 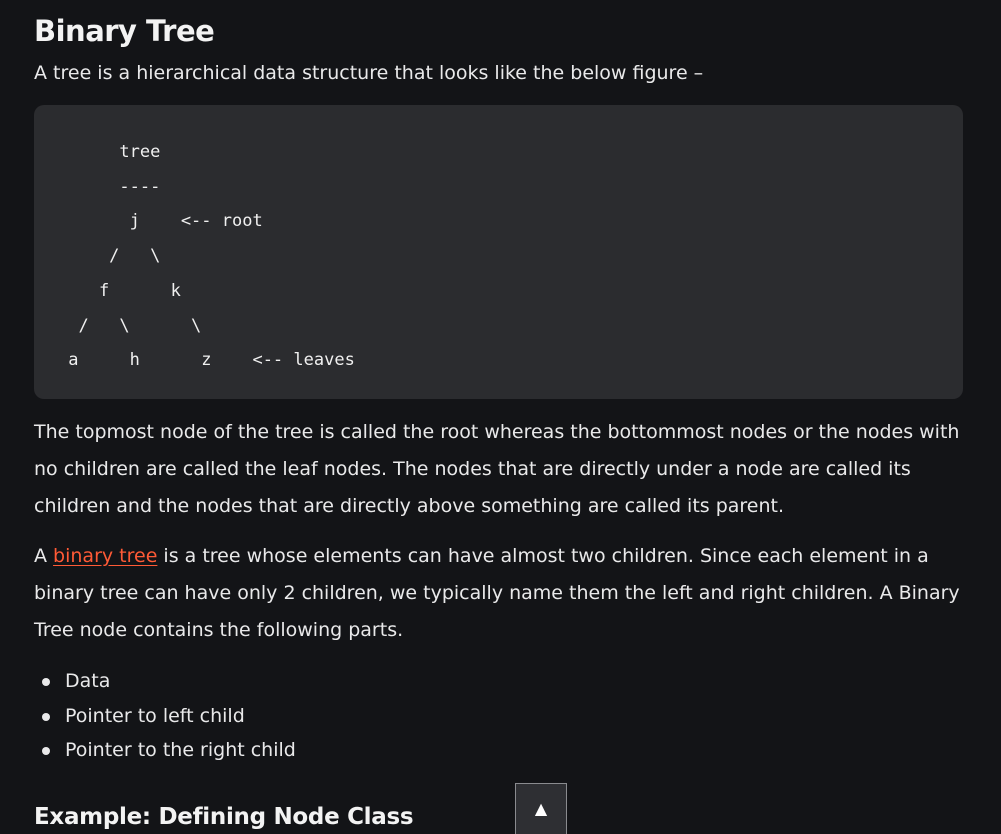 I want to click on list-item: Pointer to left child, so click(x=502, y=716).